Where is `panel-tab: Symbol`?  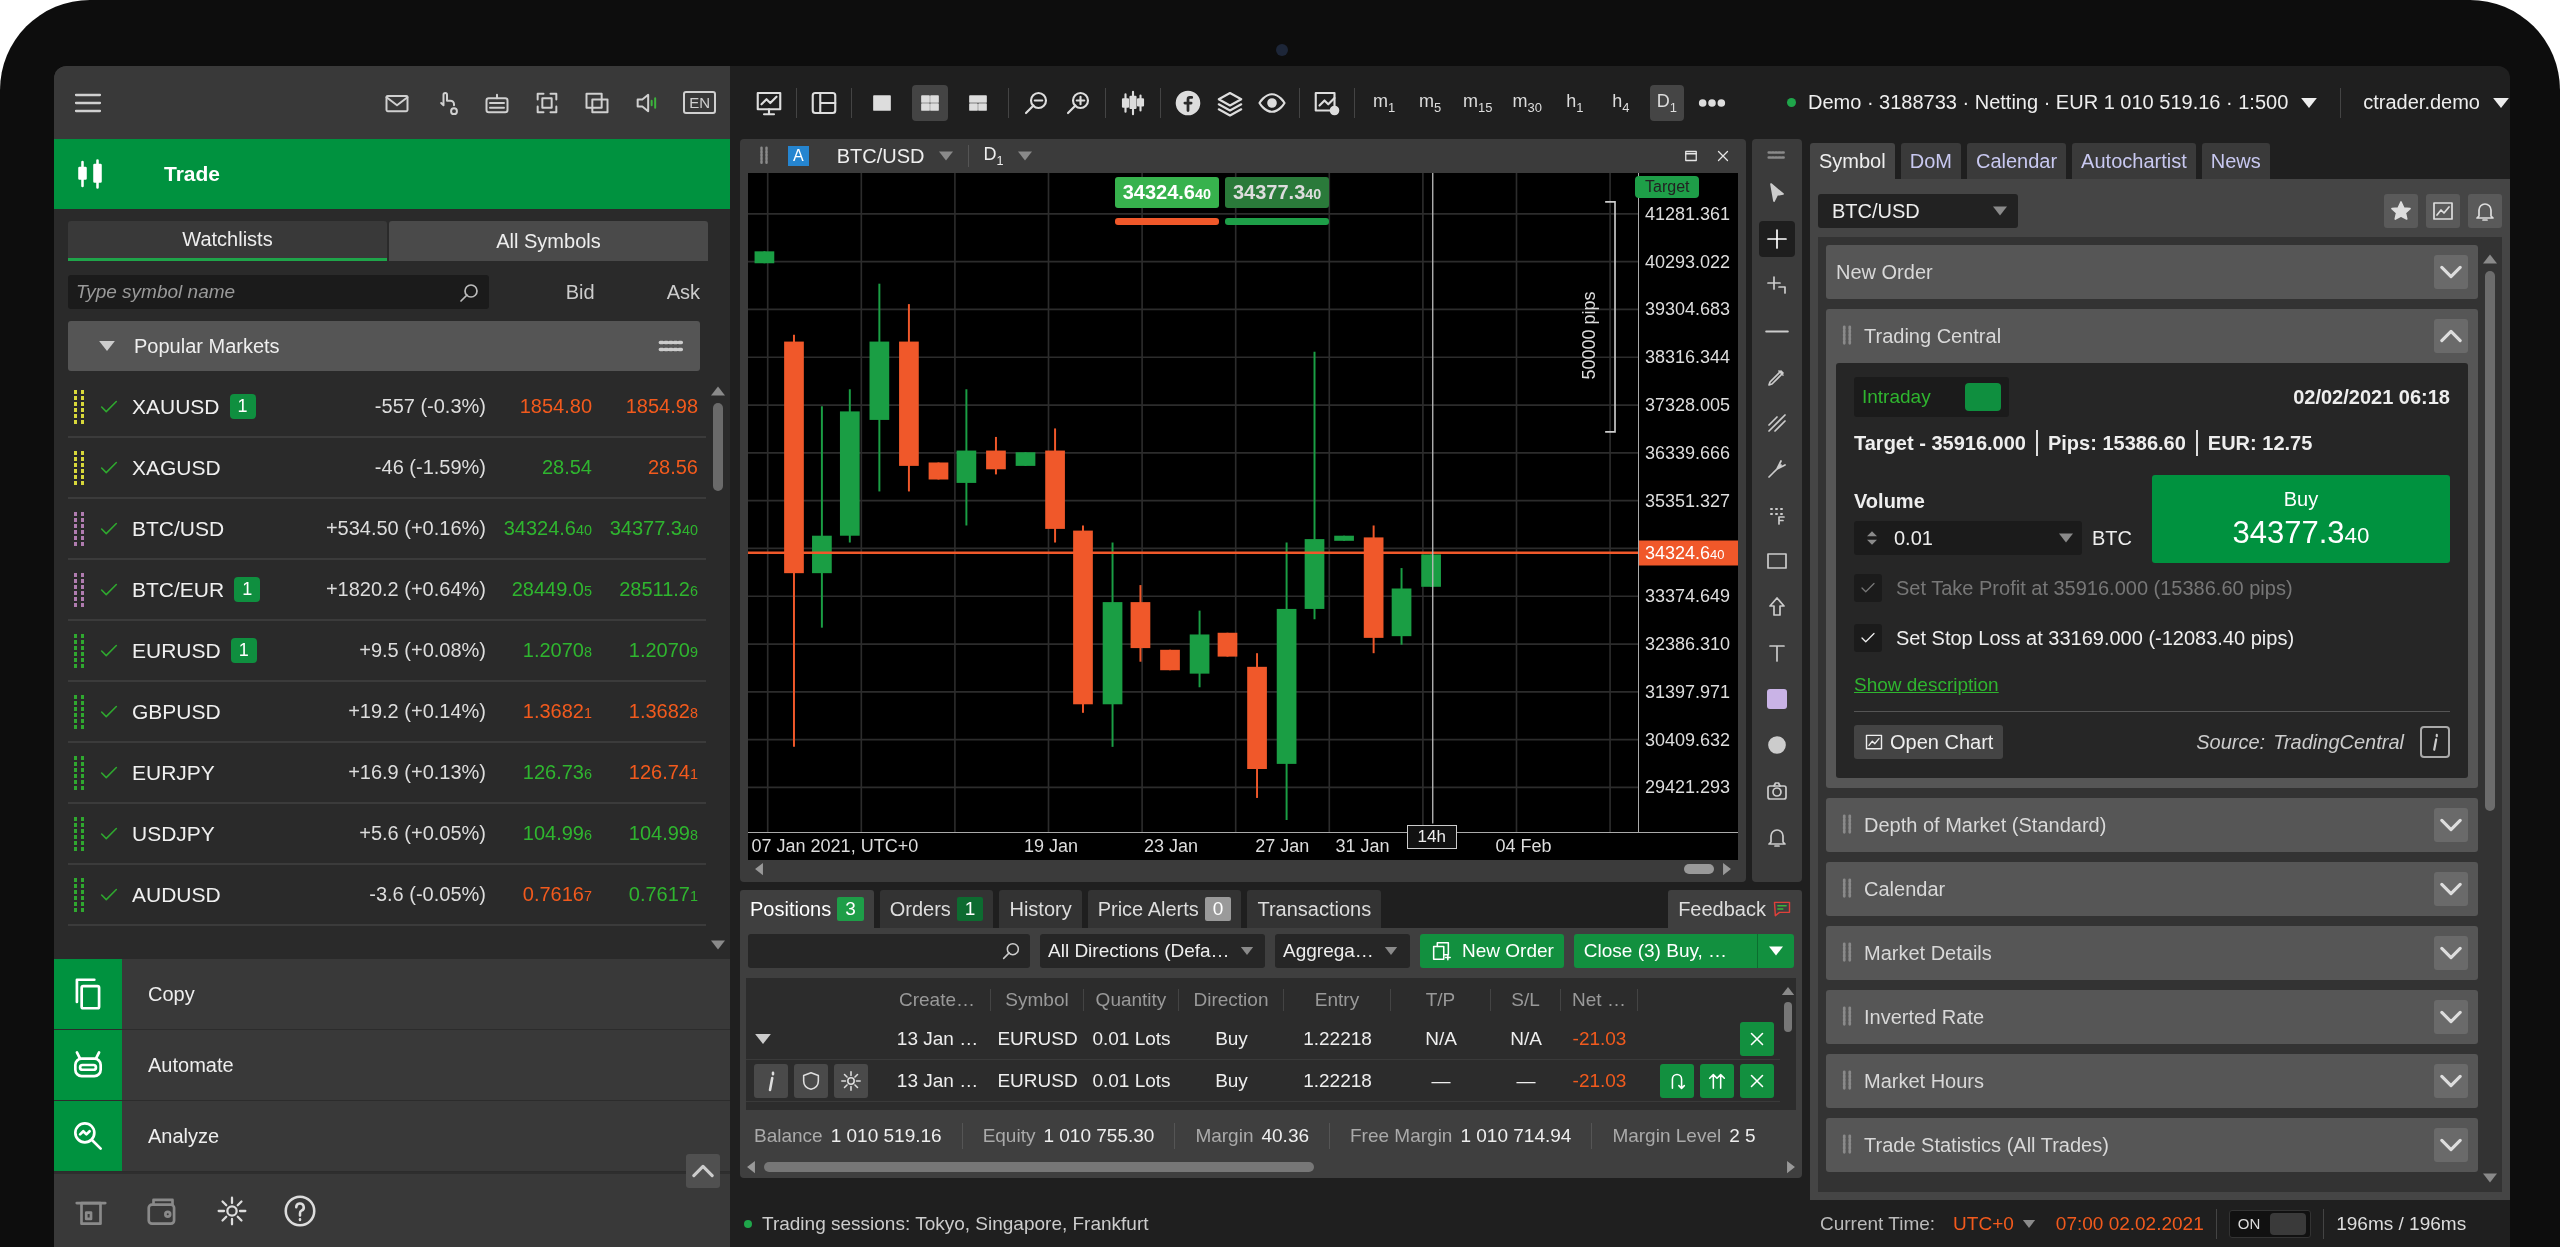 panel-tab: Symbol is located at coordinates (1852, 161).